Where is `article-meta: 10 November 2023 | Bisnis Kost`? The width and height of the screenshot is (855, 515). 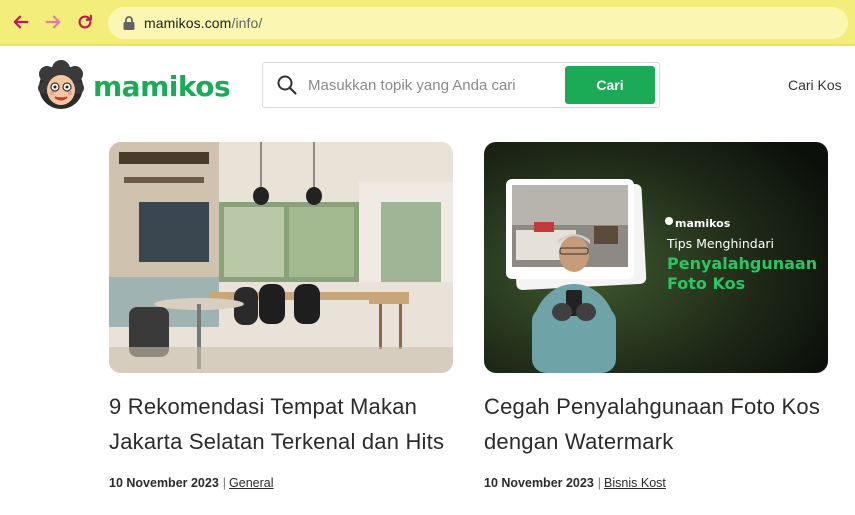
article-meta: 10 November 2023 | Bisnis Kost is located at coordinates (656, 483).